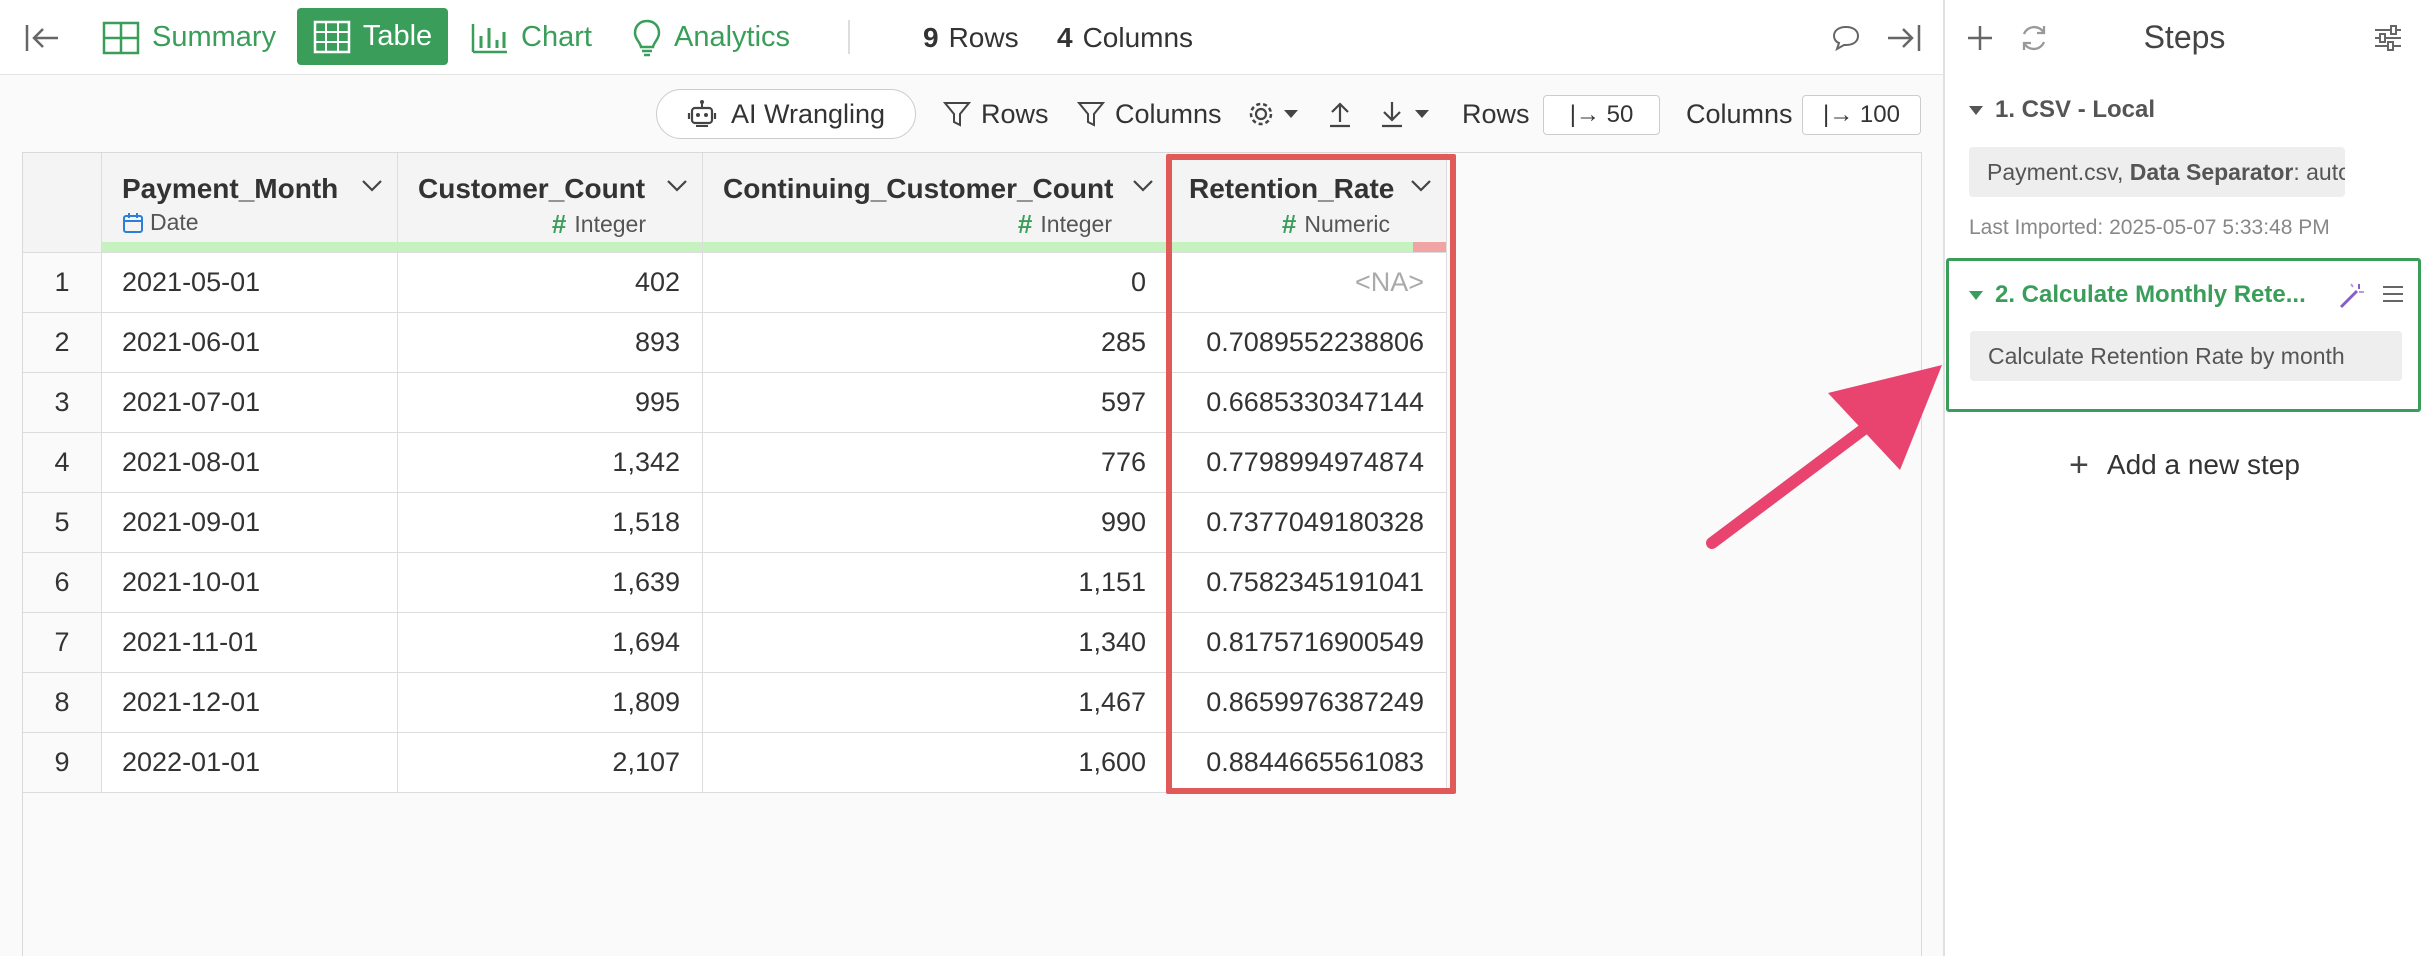 This screenshot has height=956, width=2422. I want to click on add-new-step-button: + Add a new step, so click(2183, 465).